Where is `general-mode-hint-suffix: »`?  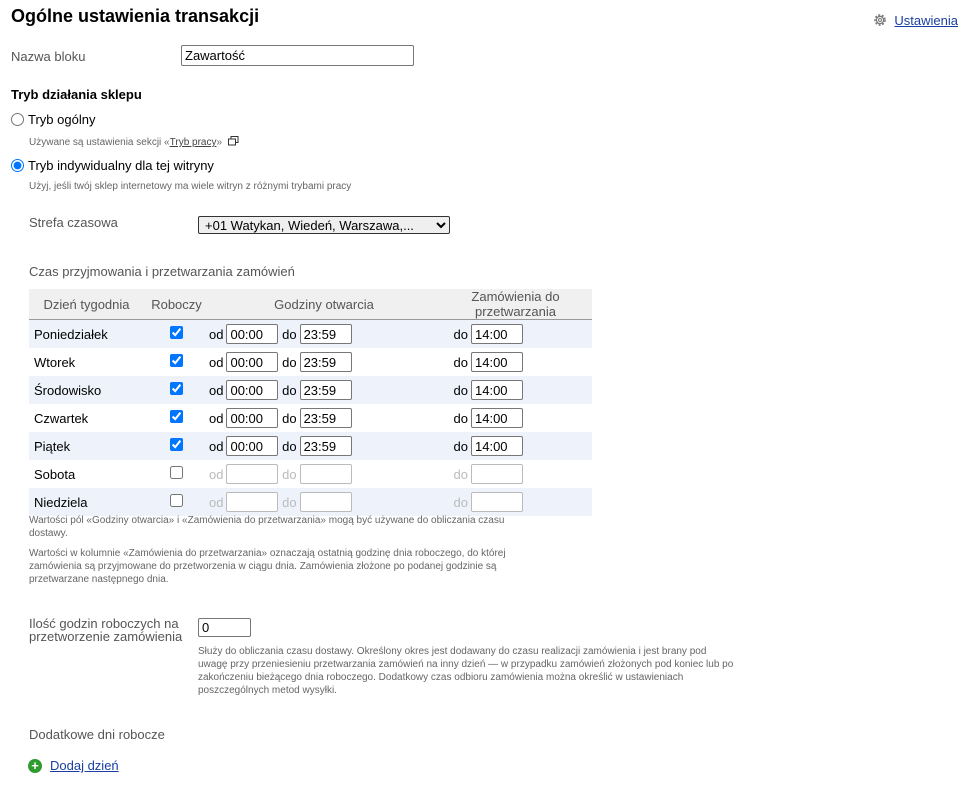 general-mode-hint-suffix: » is located at coordinates (219, 142).